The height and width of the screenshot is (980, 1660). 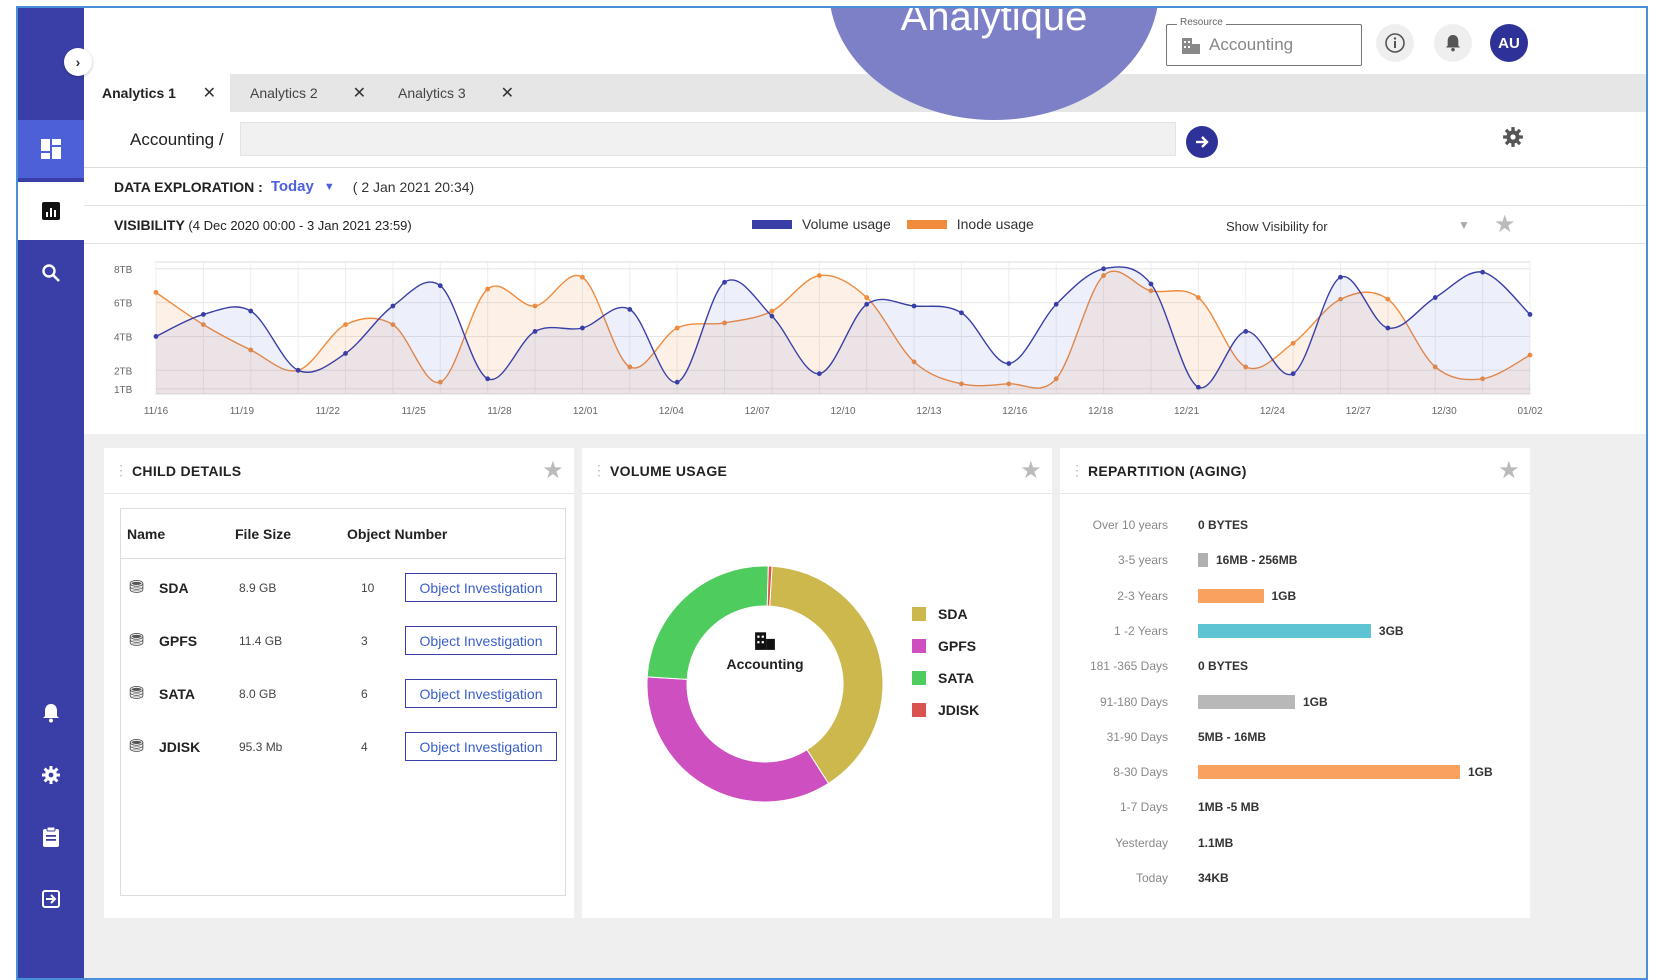 I want to click on row-size: 8.9 GB, so click(x=258, y=588).